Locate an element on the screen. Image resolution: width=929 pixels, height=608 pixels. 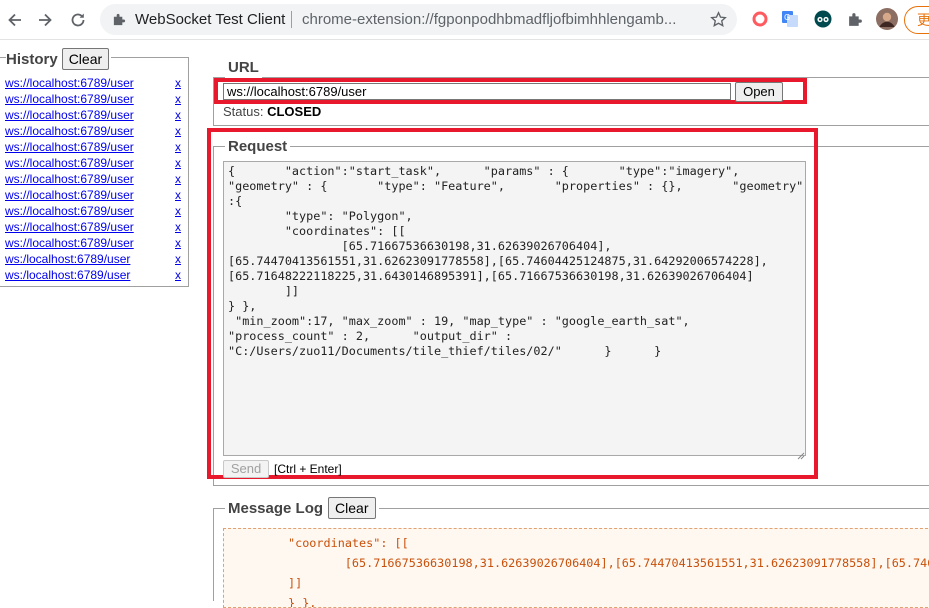
resize-grip-icon is located at coordinates (801, 453).